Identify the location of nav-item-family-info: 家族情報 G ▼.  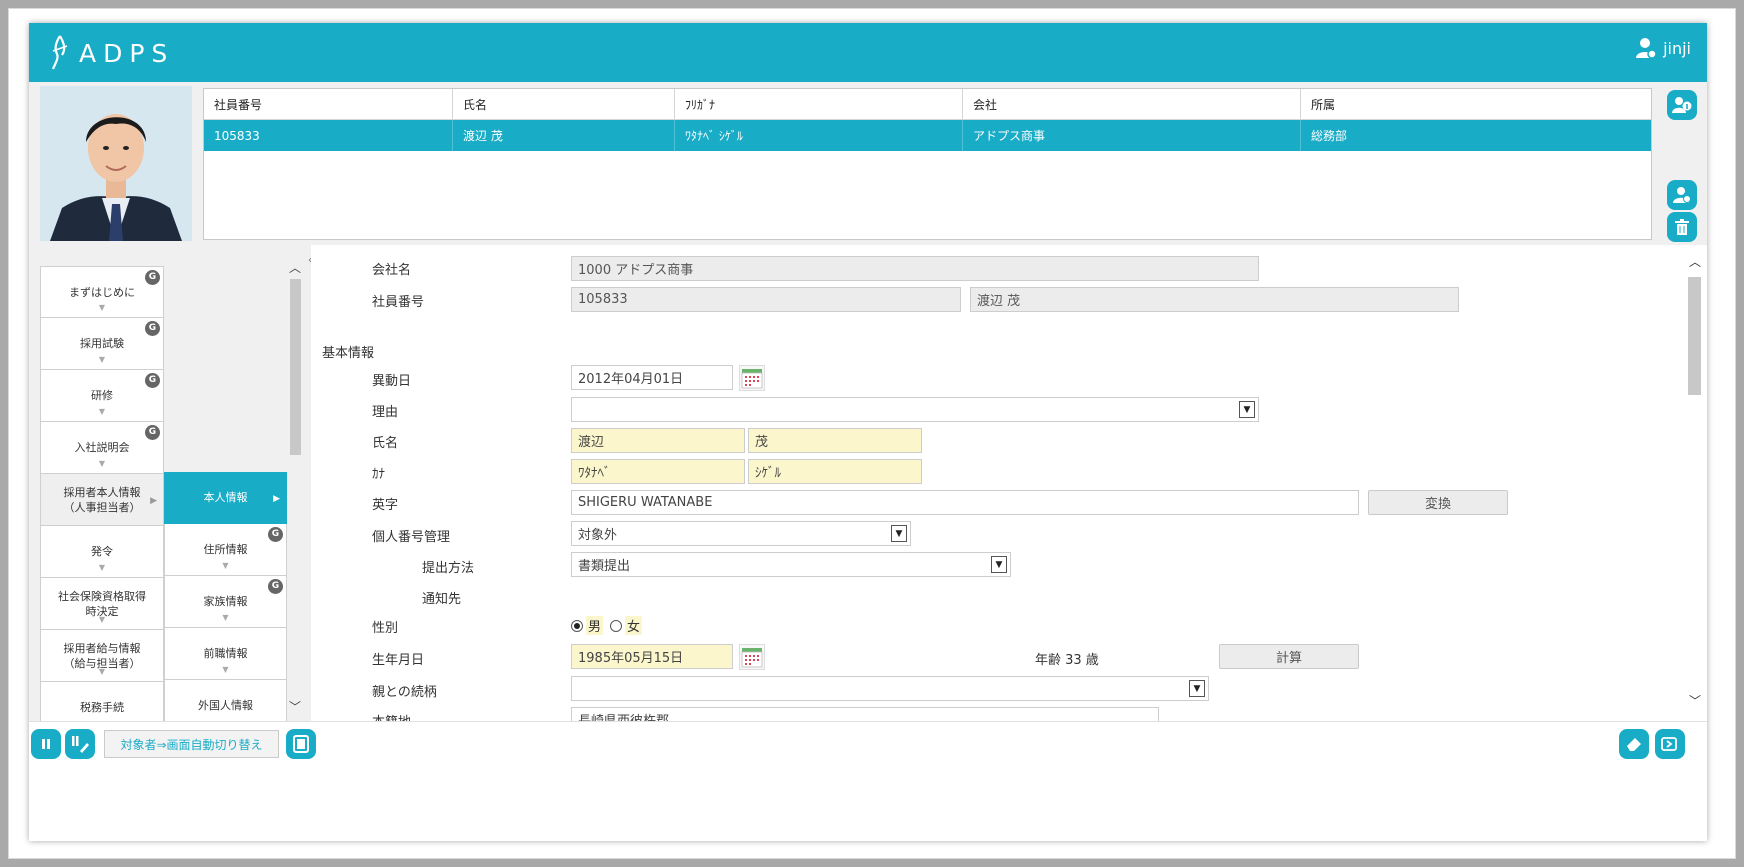
(225, 602).